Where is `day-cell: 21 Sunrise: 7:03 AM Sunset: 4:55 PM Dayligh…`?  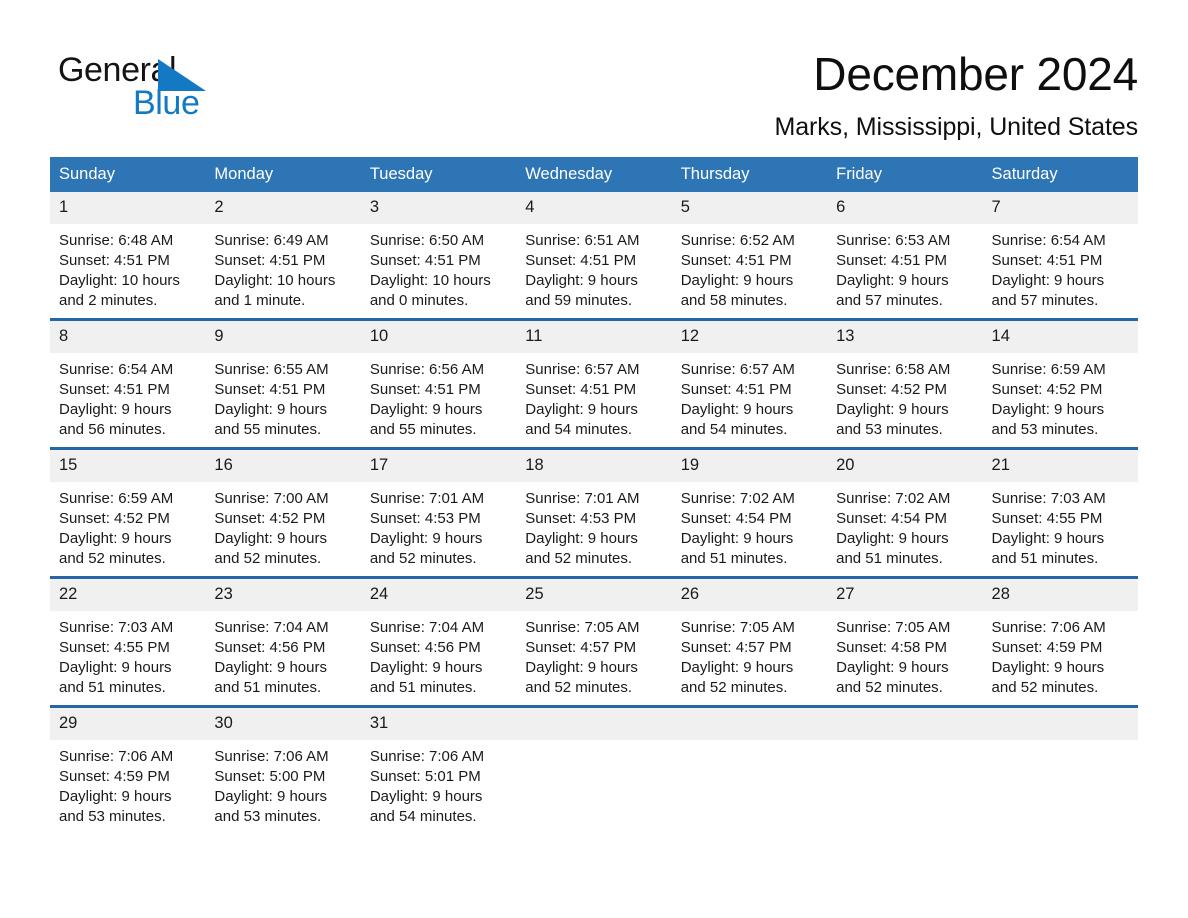 day-cell: 21 Sunrise: 7:03 AM Sunset: 4:55 PM Dayligh… is located at coordinates (1060, 512).